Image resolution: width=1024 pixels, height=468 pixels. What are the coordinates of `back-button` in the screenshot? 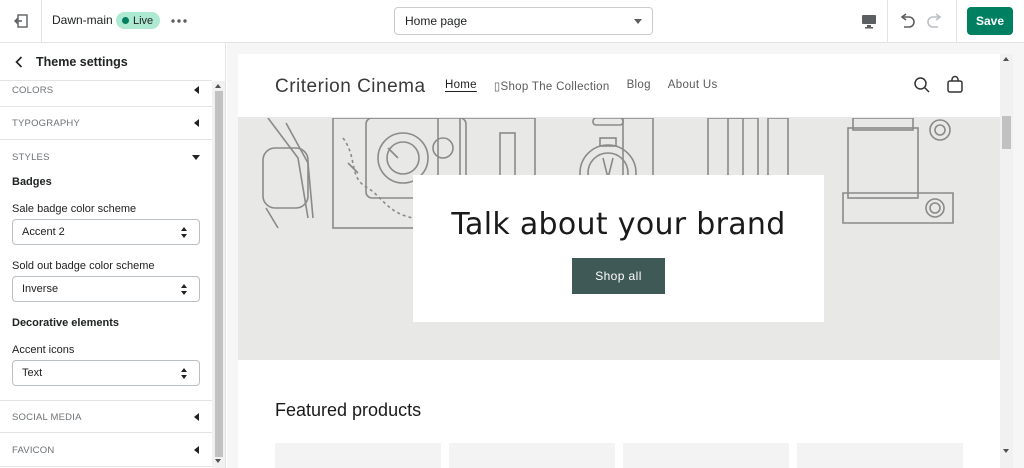 It's located at (19, 62).